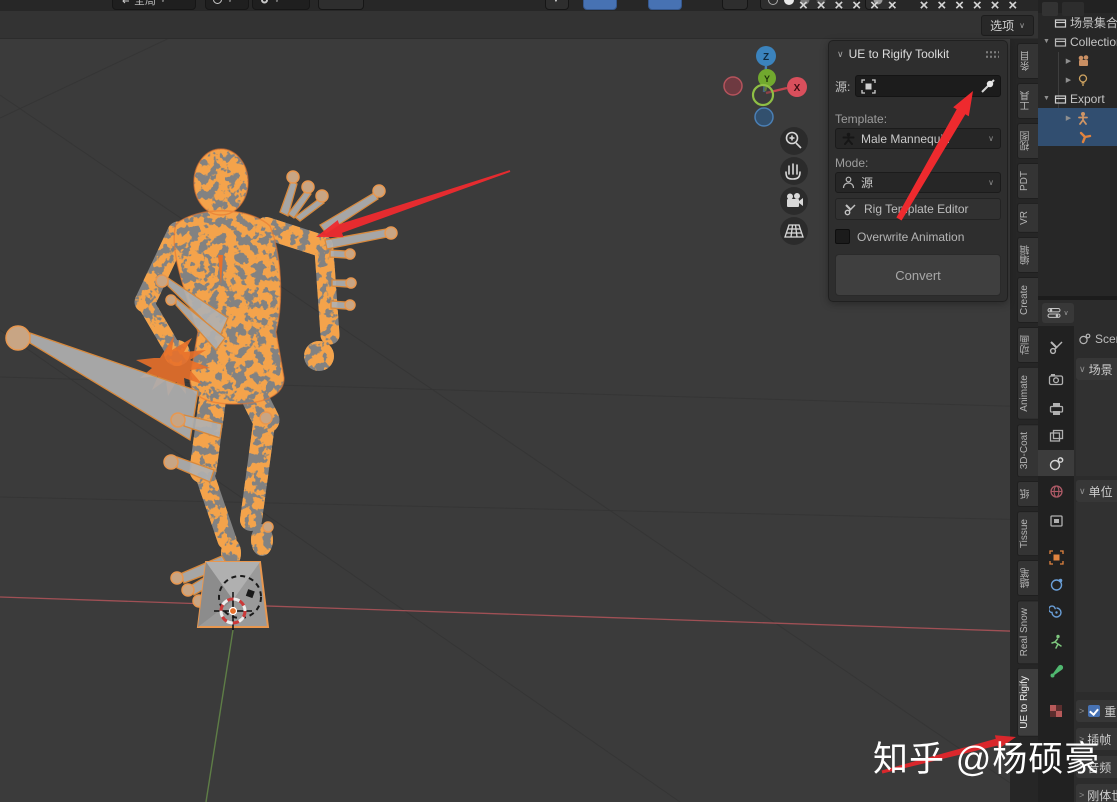 The image size is (1117, 802). I want to click on scene-panel-header: ∨ 场景, so click(1096, 369).